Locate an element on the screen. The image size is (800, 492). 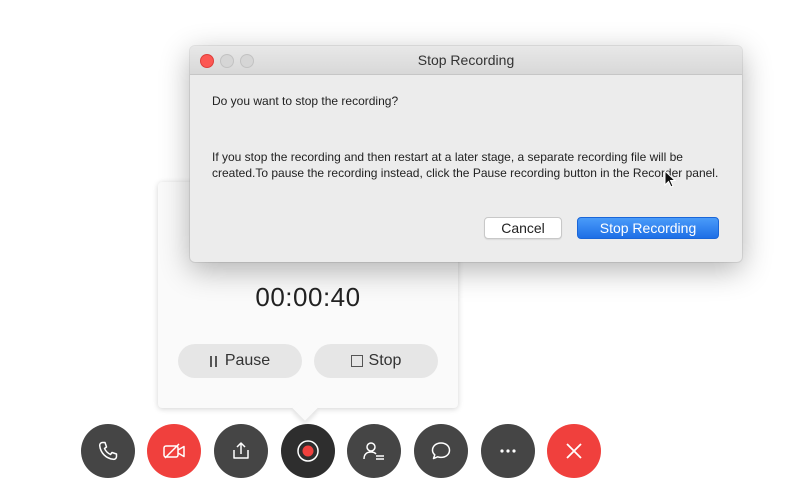
participants-icon is located at coordinates (373, 451).